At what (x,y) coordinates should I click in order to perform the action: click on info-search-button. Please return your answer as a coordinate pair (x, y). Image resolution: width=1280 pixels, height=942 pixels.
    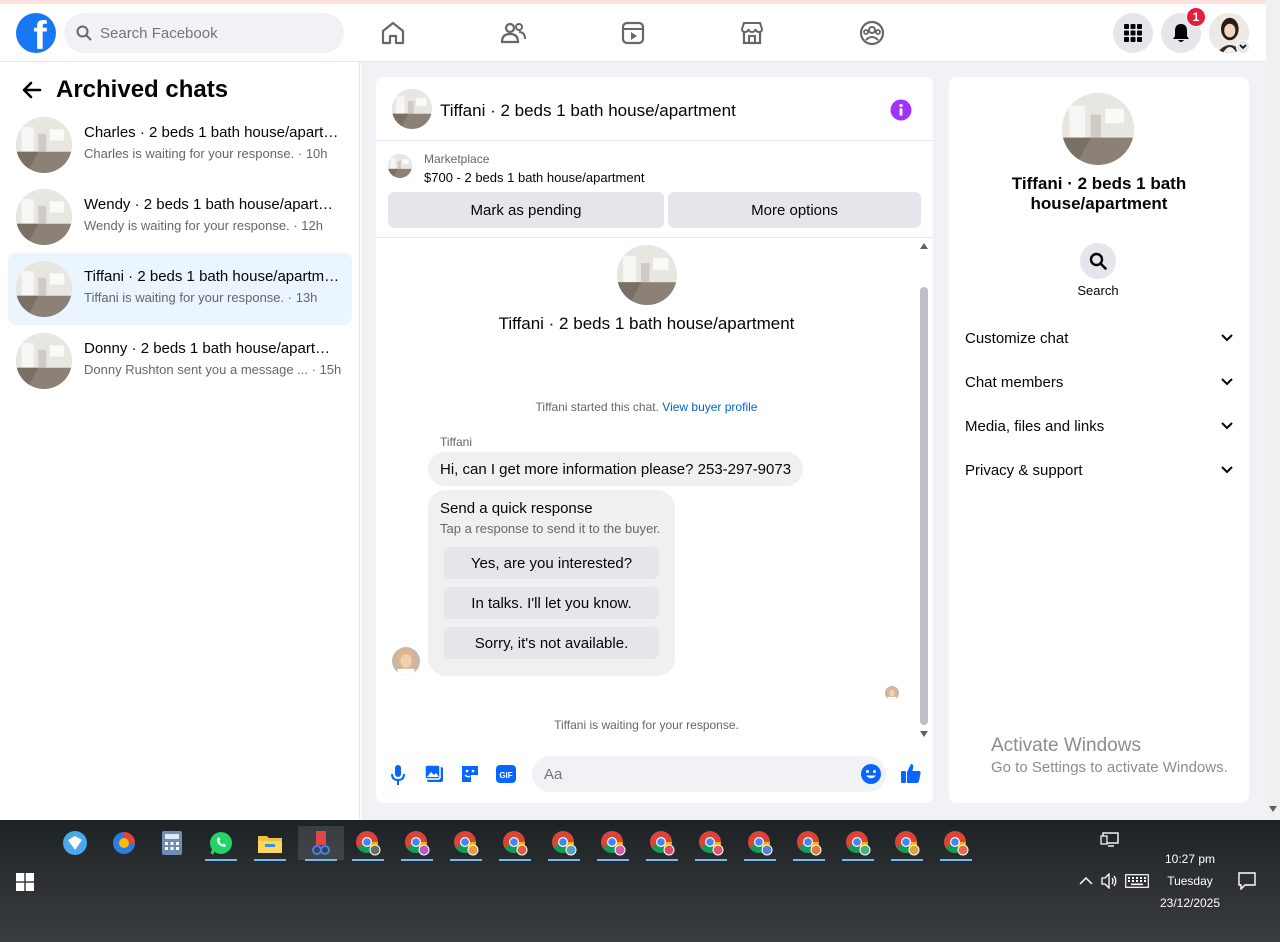
    Looking at the image, I should click on (1098, 261).